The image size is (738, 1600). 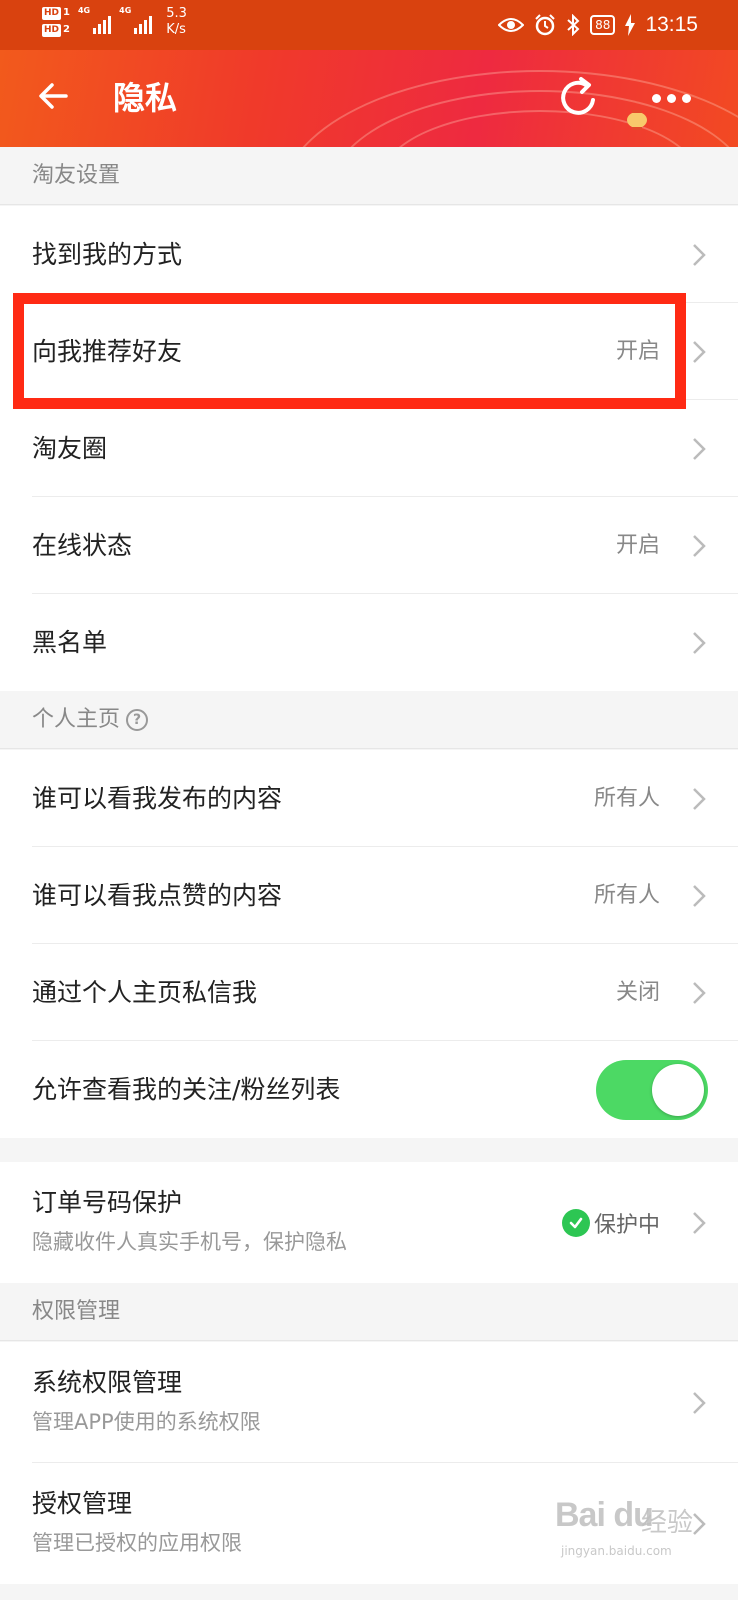 What do you see at coordinates (369, 254) in the screenshot?
I see `row-find-me: 找到我的方式` at bounding box center [369, 254].